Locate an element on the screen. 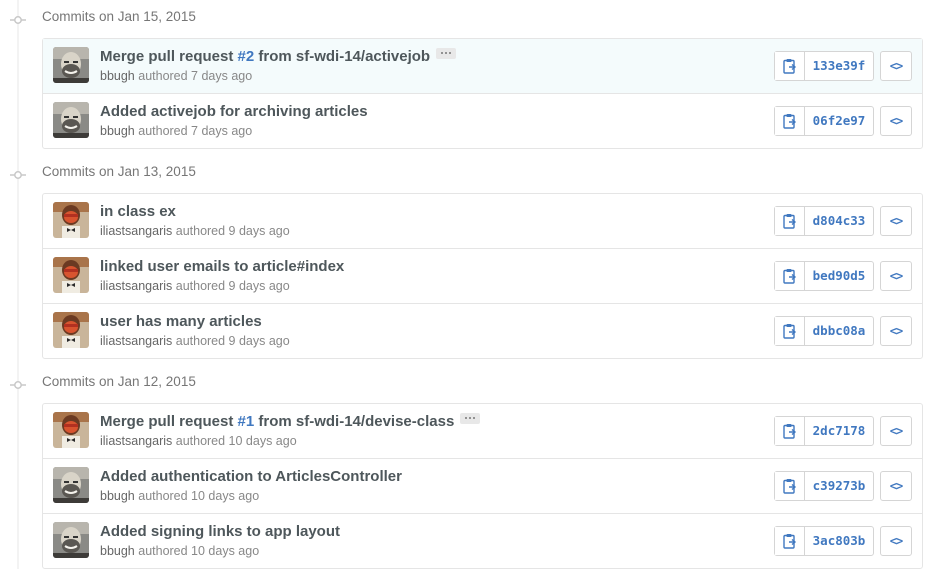 The image size is (932, 569). commit-sha-link: c39273b is located at coordinates (839, 486).